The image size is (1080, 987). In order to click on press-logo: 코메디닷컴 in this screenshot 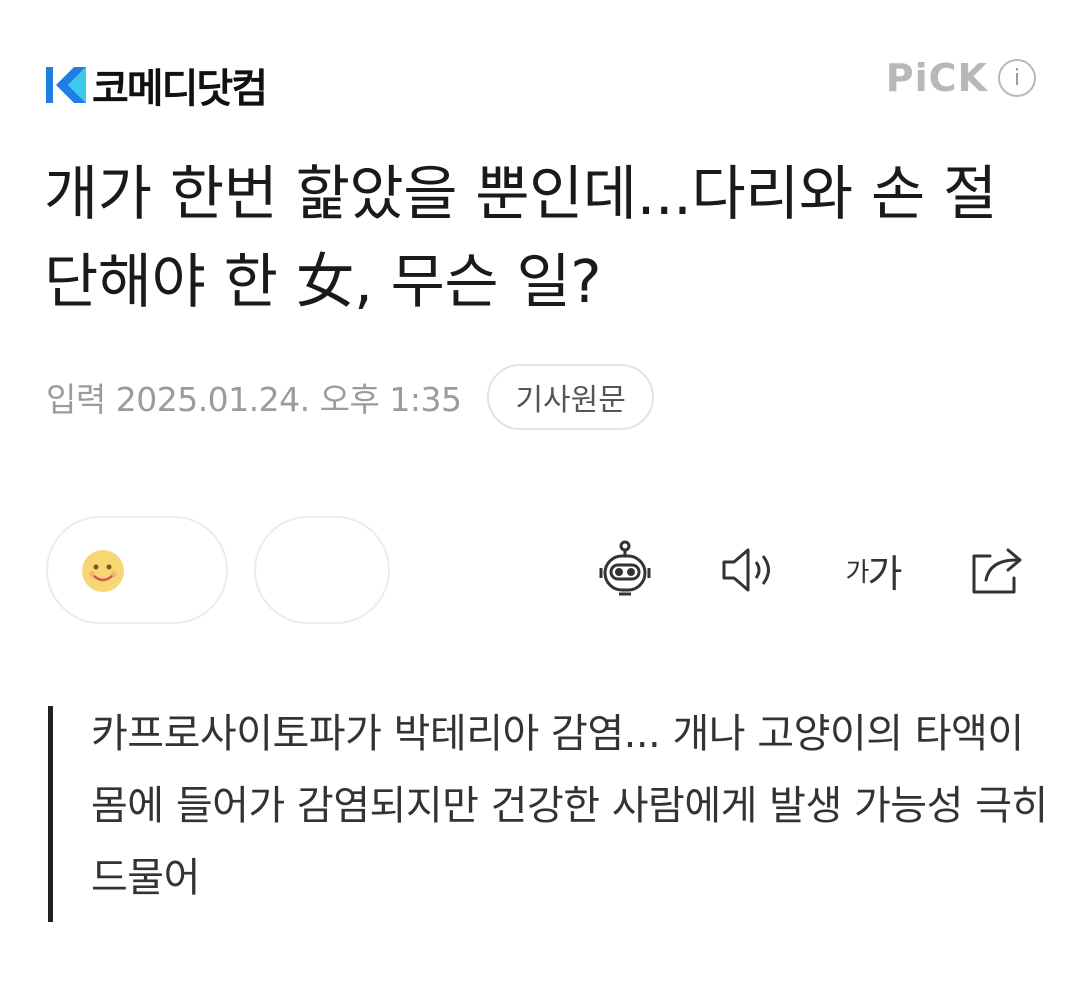, I will do `click(156, 85)`.